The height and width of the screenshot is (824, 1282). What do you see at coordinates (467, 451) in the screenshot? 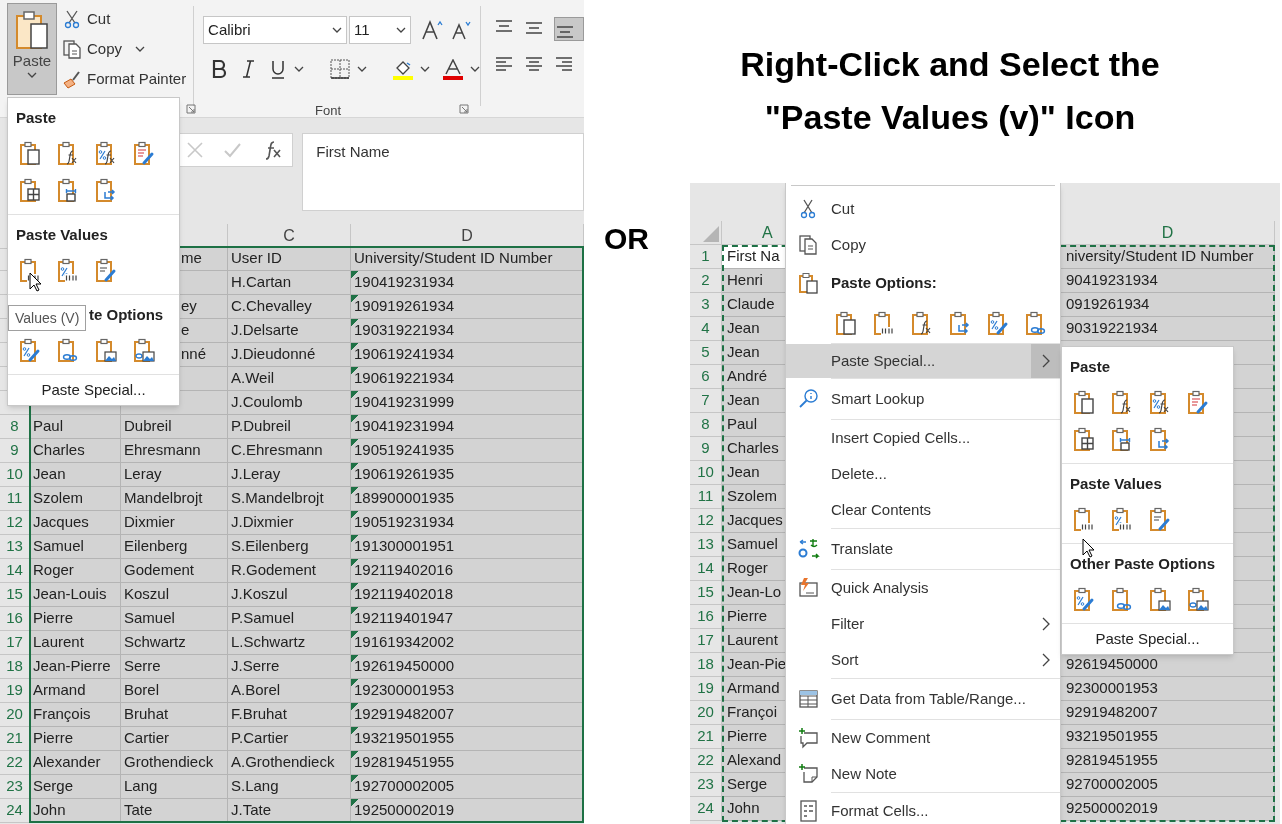
I see `table-cell: 190519241935` at bounding box center [467, 451].